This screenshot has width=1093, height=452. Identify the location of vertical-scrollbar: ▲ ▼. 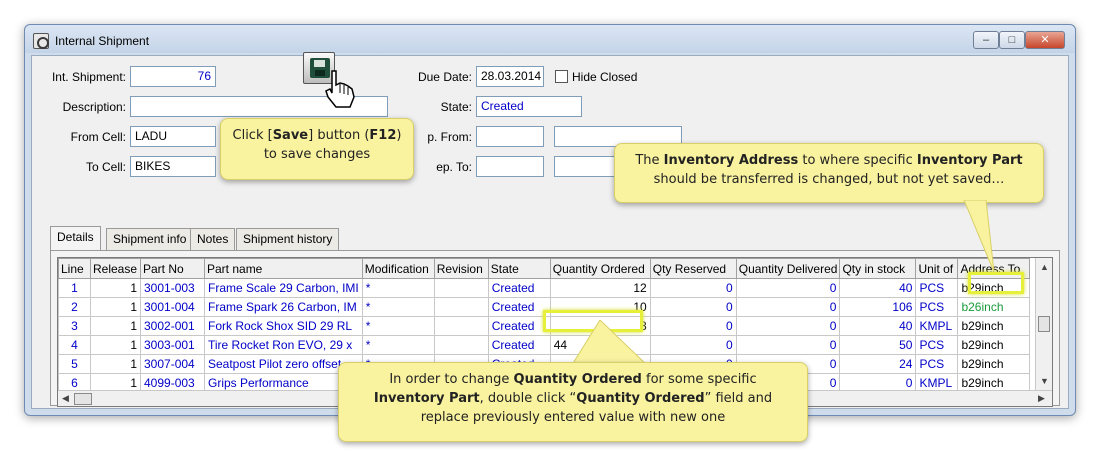
(1043, 325).